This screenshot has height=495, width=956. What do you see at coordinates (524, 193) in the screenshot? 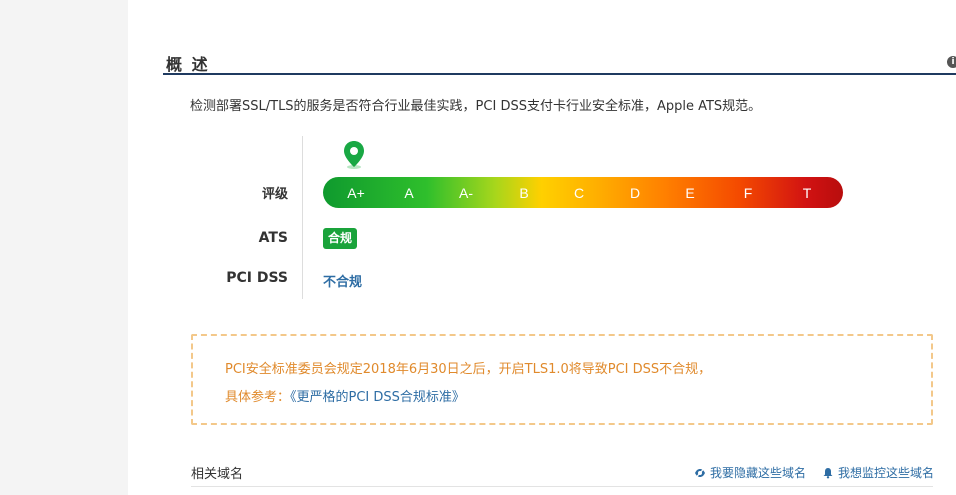
I see `grade-b: B` at bounding box center [524, 193].